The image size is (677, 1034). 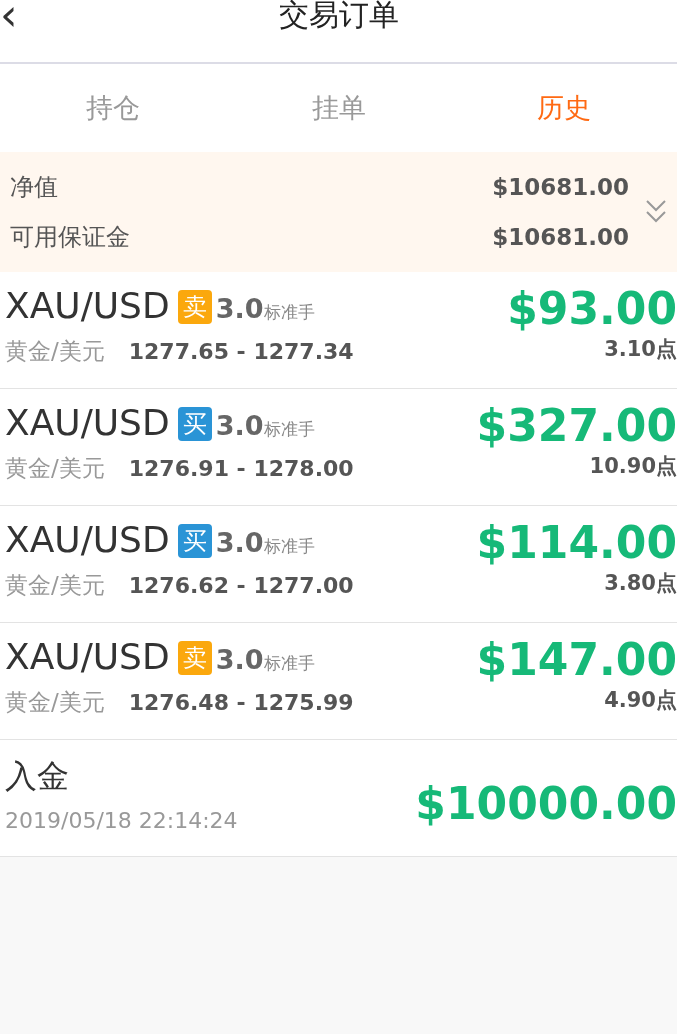 What do you see at coordinates (576, 426) in the screenshot?
I see `profit-amount: $327.00` at bounding box center [576, 426].